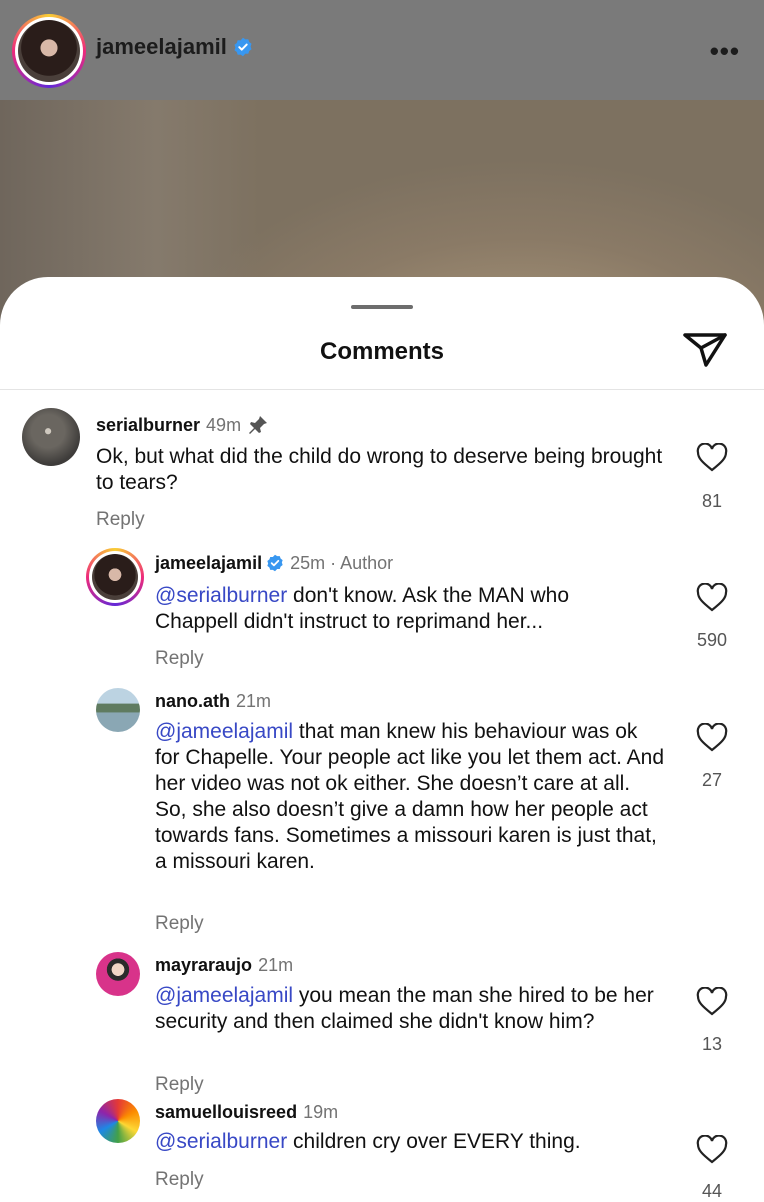 Image resolution: width=764 pixels, height=1202 pixels. I want to click on like-count: 13, so click(712, 1044).